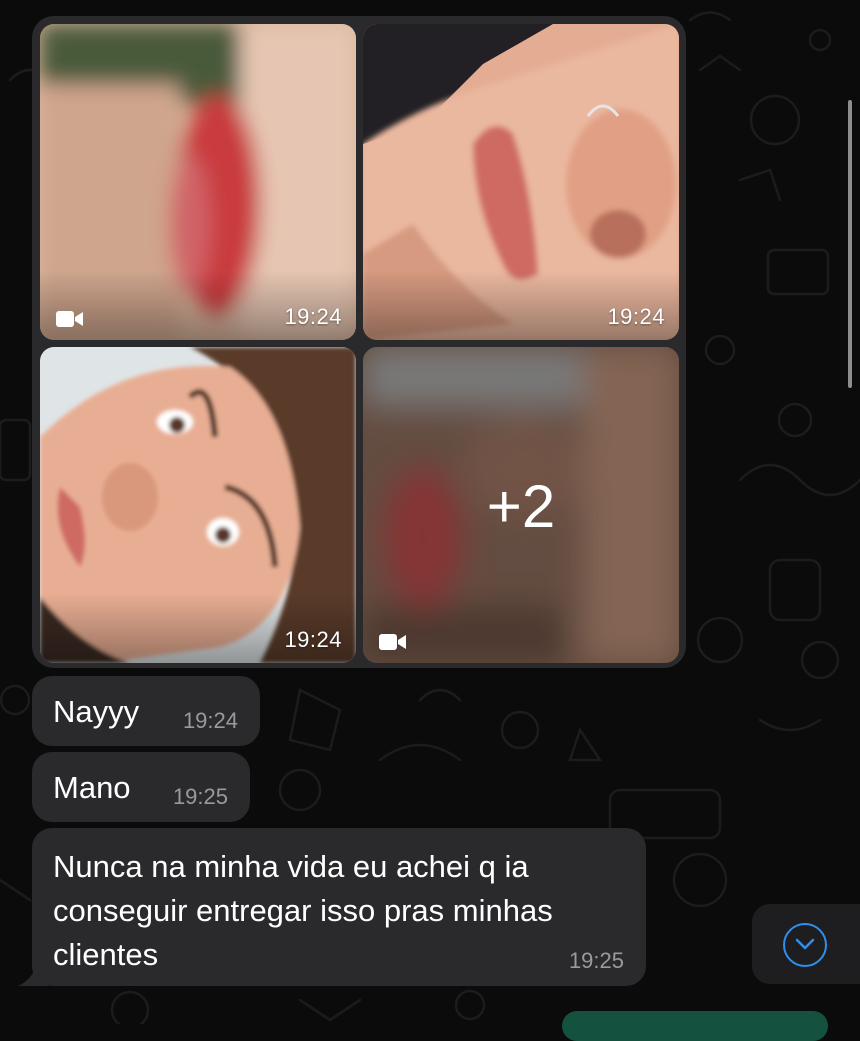  I want to click on chevron-down-icon, so click(805, 945).